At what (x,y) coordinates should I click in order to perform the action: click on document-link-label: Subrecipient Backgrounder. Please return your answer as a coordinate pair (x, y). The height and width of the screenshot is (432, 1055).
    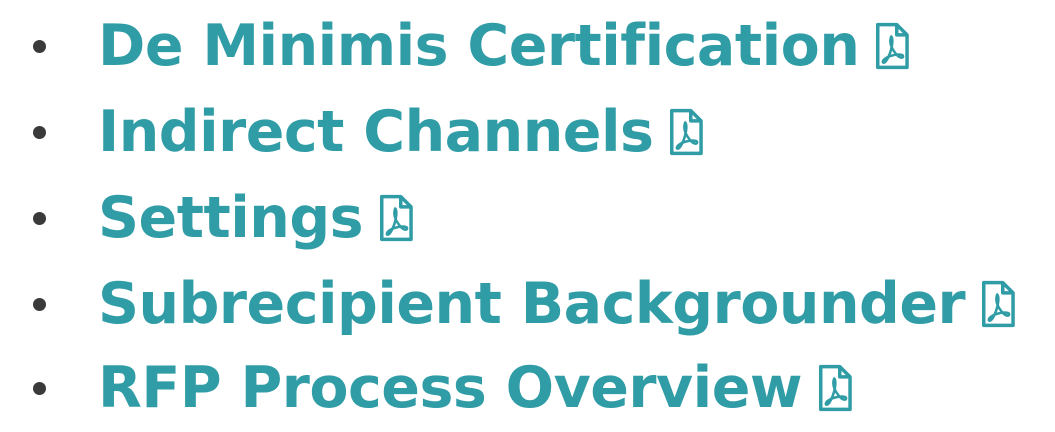
    Looking at the image, I should click on (532, 304).